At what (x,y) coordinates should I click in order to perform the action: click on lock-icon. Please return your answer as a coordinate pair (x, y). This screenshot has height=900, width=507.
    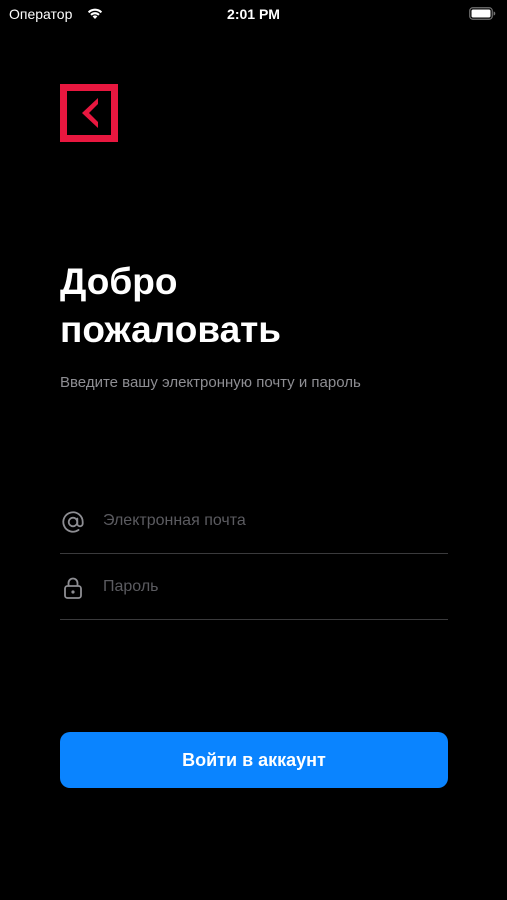
    Looking at the image, I should click on (73, 588).